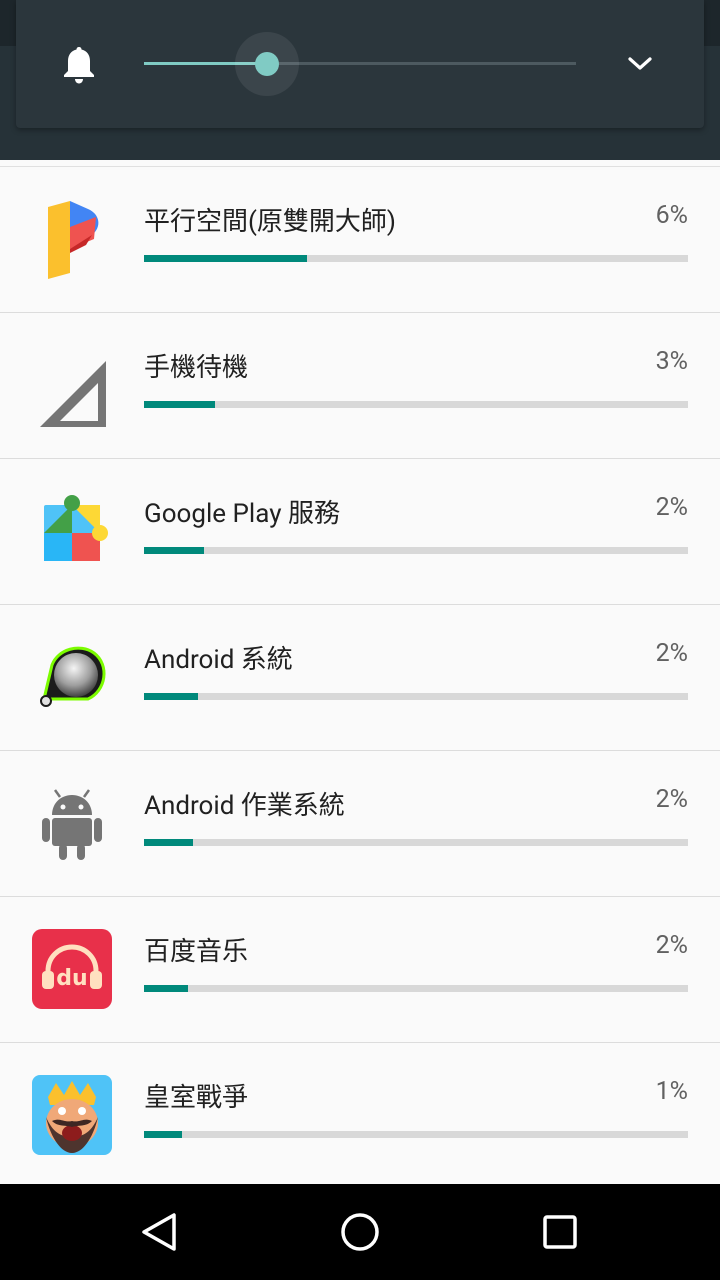 Image resolution: width=720 pixels, height=1280 pixels. What do you see at coordinates (360, 64) in the screenshot?
I see `volume-panel` at bounding box center [360, 64].